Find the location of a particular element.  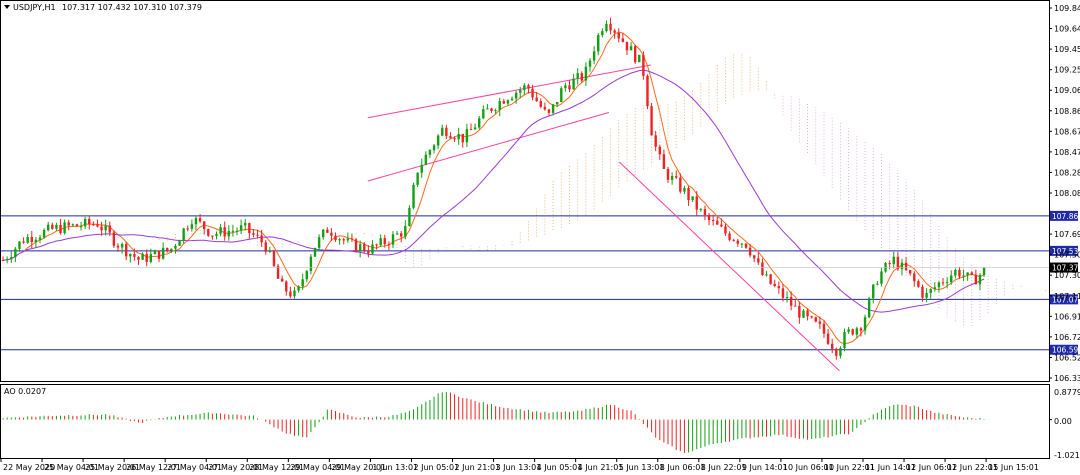

ao-axis-bottom-label: -1.021 is located at coordinates (1067, 455).